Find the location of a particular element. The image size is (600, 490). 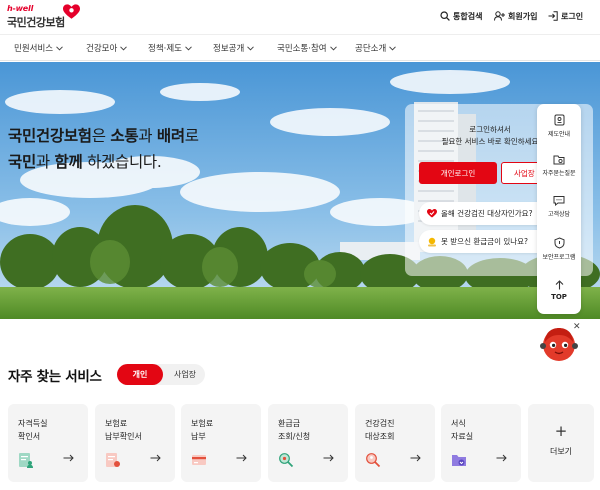

tab-business: 사업장 is located at coordinates (185, 374).